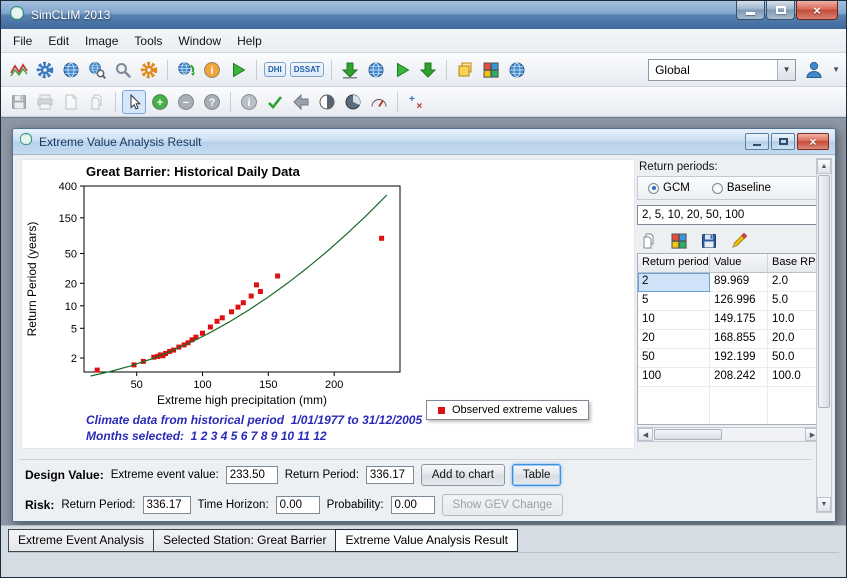 This screenshot has width=847, height=578. What do you see at coordinates (199, 41) in the screenshot?
I see `menu-item-window: Window` at bounding box center [199, 41].